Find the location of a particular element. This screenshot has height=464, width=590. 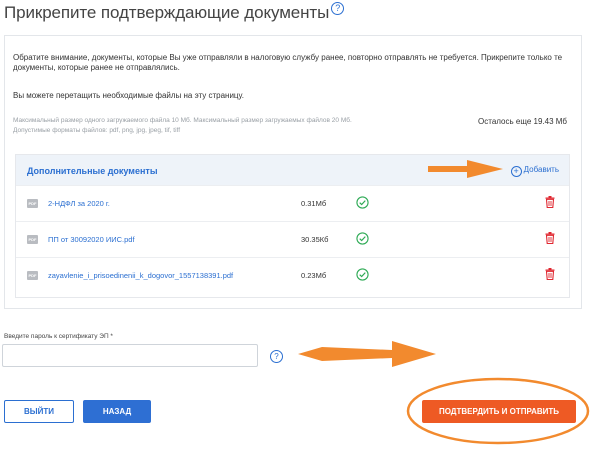

confirm-and-send-button: ПОДТВЕРДИТЬ И ОТПРАВИТЬ is located at coordinates (499, 411).